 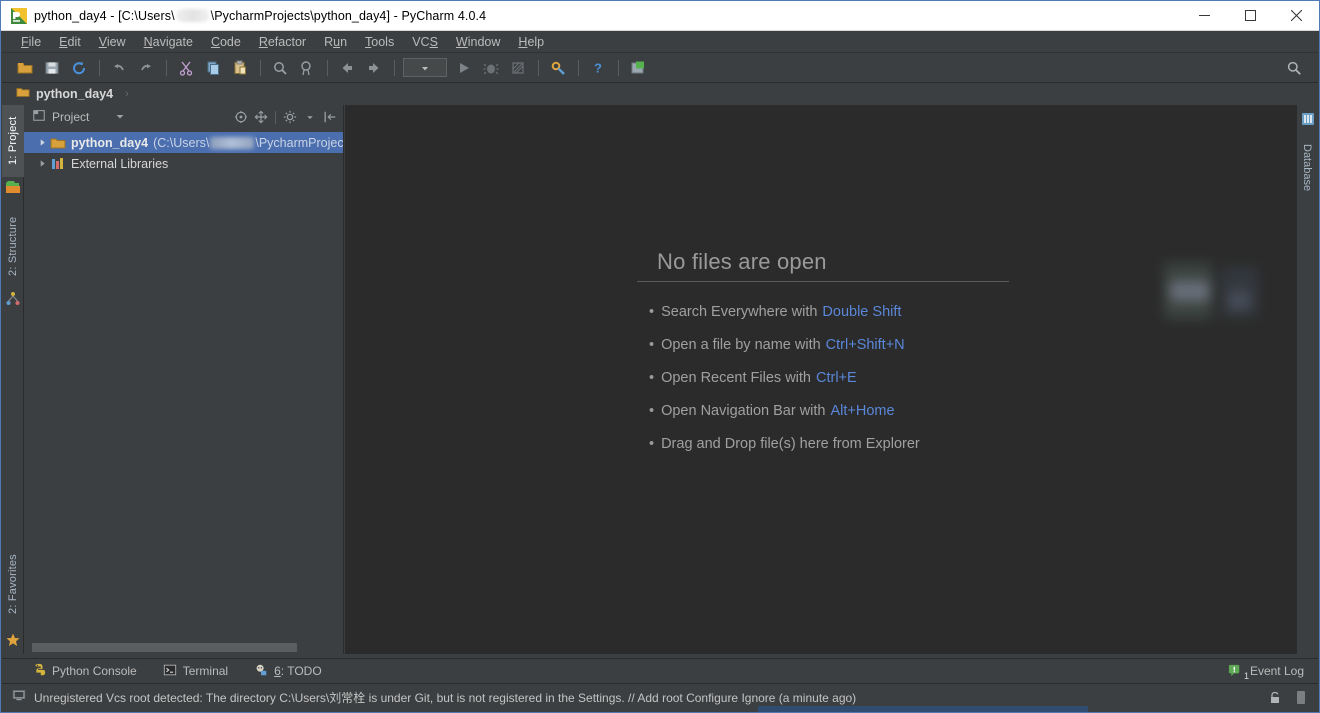 What do you see at coordinates (478, 42) in the screenshot?
I see `menu-window: Window` at bounding box center [478, 42].